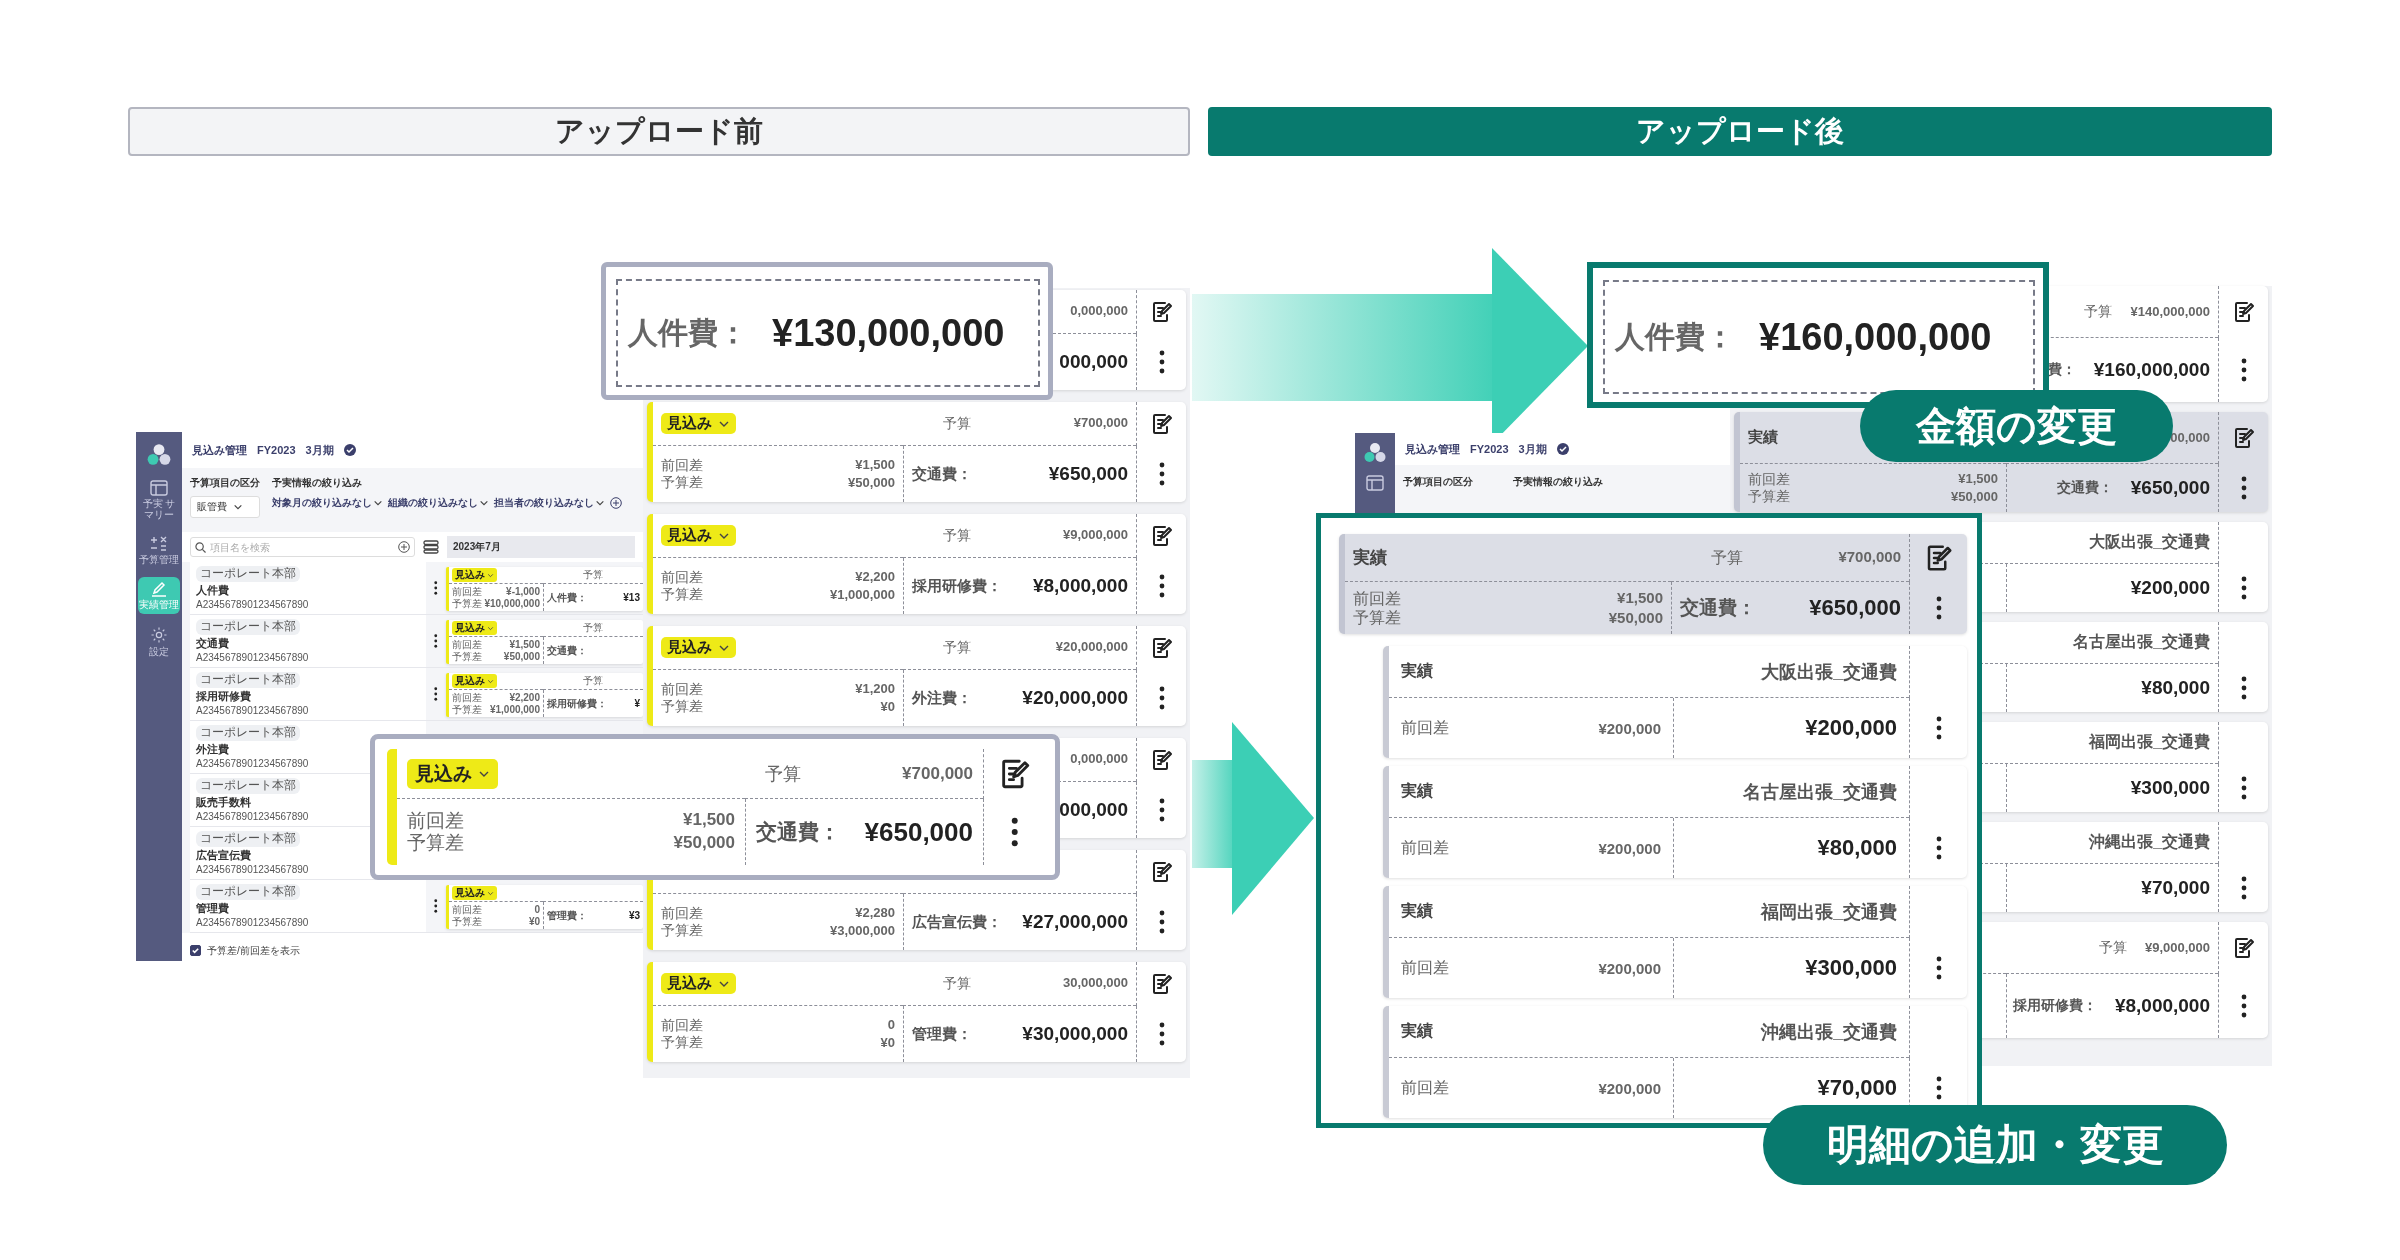 Image resolution: width=2400 pixels, height=1260 pixels. What do you see at coordinates (2149, 842) in the screenshot?
I see `item-name: 沖縄出張_交通費` at bounding box center [2149, 842].